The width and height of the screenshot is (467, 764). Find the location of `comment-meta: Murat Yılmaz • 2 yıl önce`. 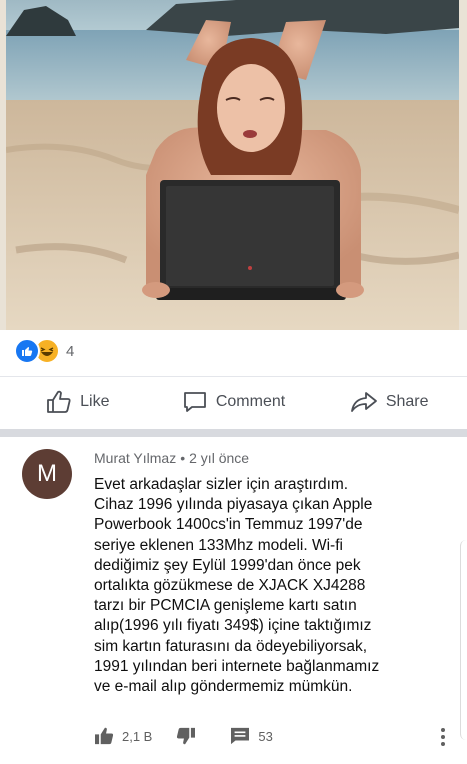

comment-meta: Murat Yılmaz • 2 yıl önce is located at coordinates (171, 458).